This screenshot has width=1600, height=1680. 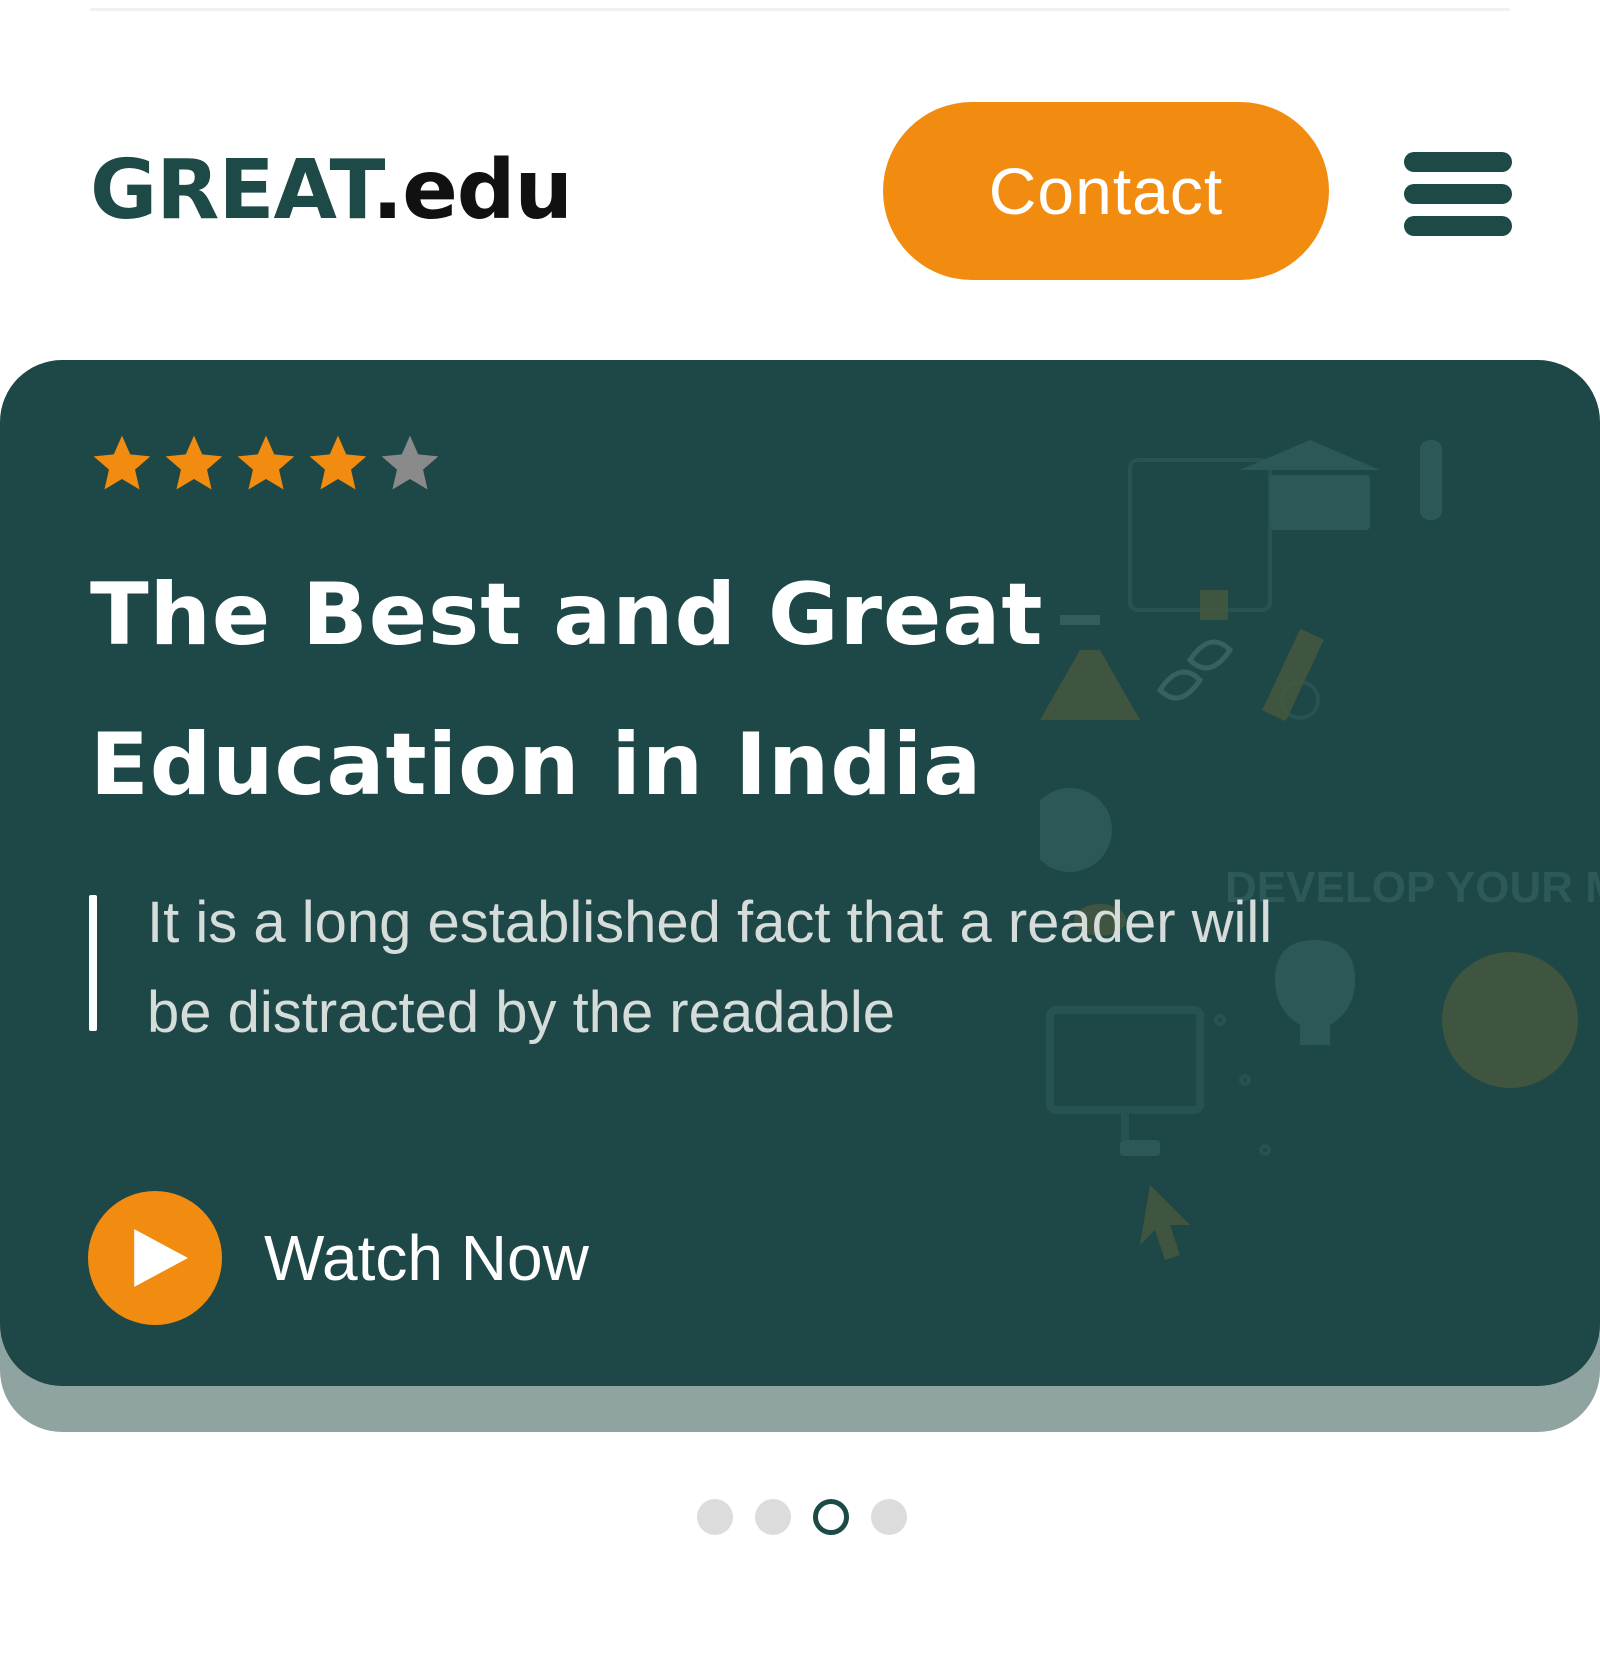 What do you see at coordinates (1140, 1148) in the screenshot?
I see `monitor-stand-doodle` at bounding box center [1140, 1148].